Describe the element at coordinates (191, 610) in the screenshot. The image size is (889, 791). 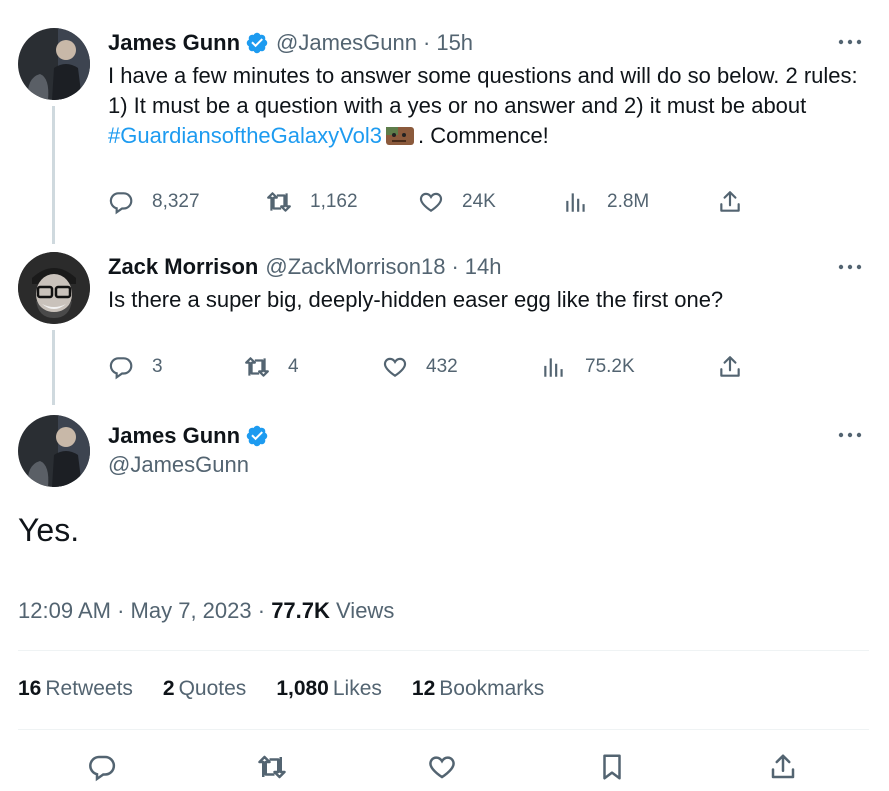
I see `date: May 7, 2023` at that location.